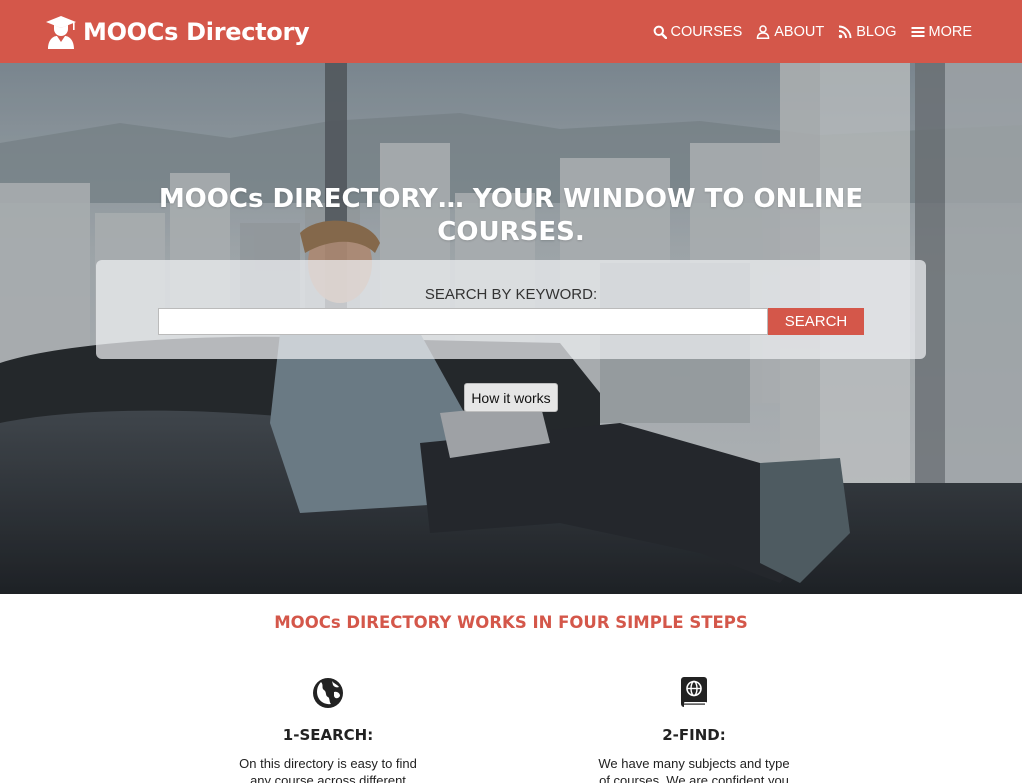 This screenshot has width=1022, height=783. I want to click on menu-icon, so click(917, 31).